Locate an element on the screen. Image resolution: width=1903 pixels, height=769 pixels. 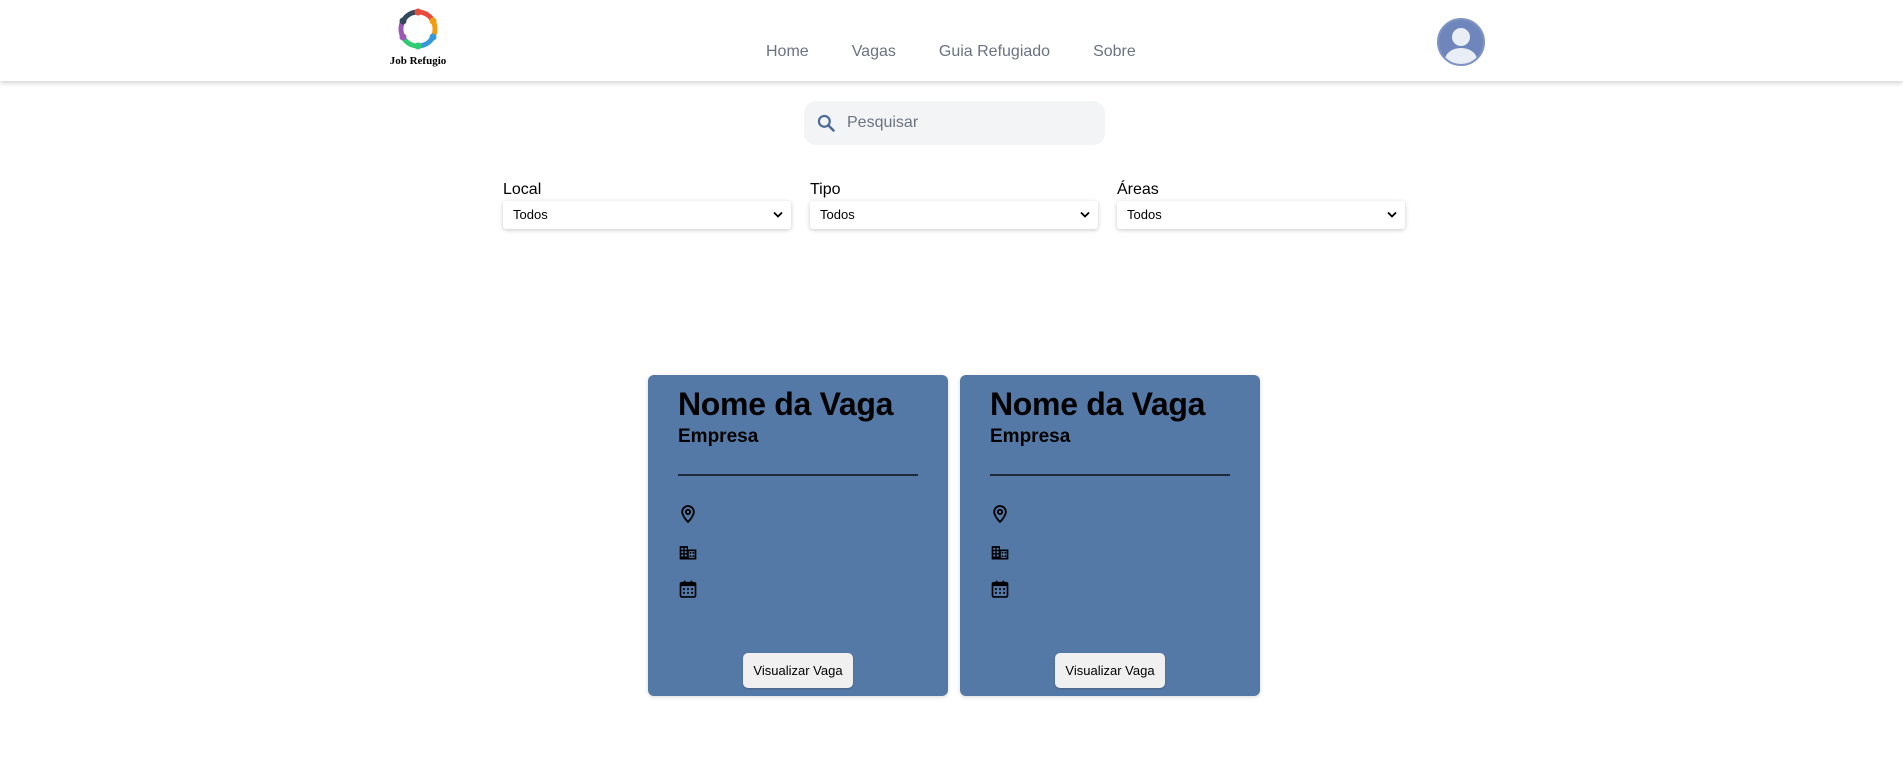
filter-areas-label: Áreas is located at coordinates (1138, 189).